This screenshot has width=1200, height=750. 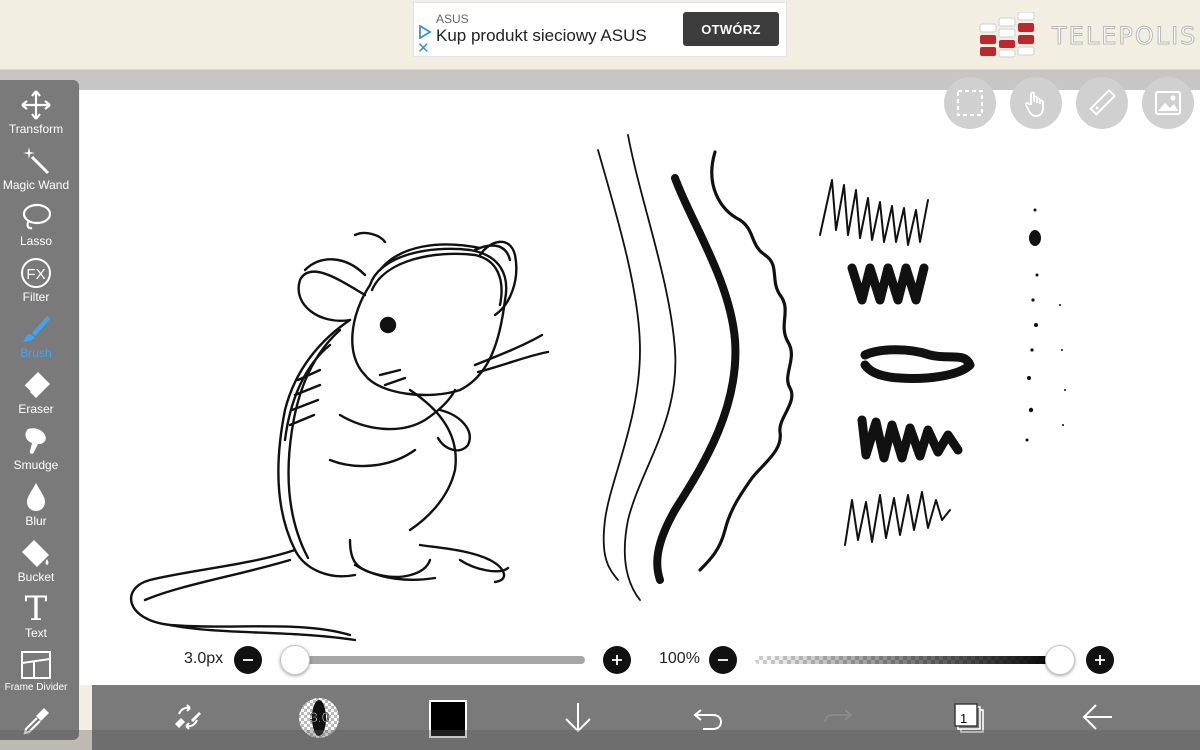 I want to click on tool-label: Frame Divider, so click(x=36, y=687).